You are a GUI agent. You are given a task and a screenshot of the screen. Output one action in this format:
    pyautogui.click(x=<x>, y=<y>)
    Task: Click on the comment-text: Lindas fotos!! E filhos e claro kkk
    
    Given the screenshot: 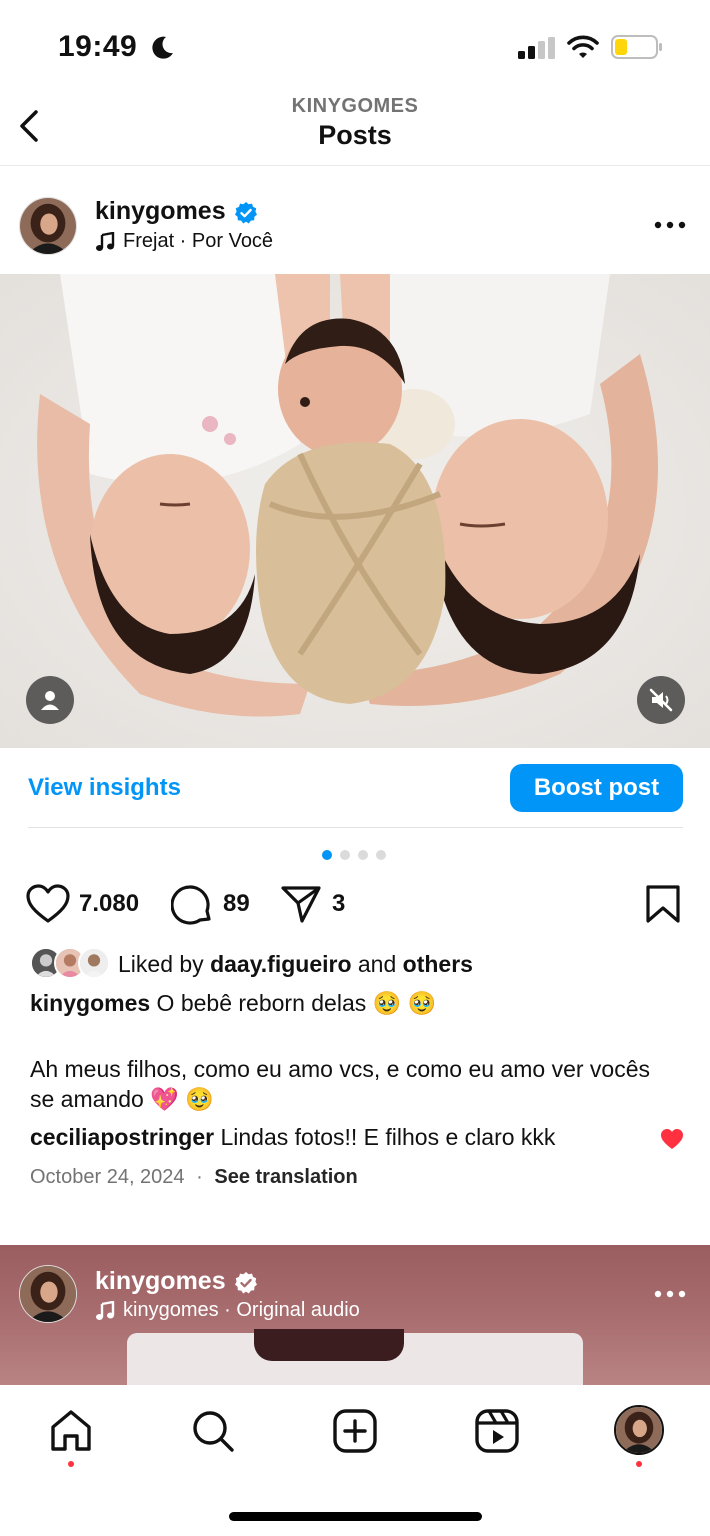 What is the action you would take?
    pyautogui.click(x=388, y=1137)
    